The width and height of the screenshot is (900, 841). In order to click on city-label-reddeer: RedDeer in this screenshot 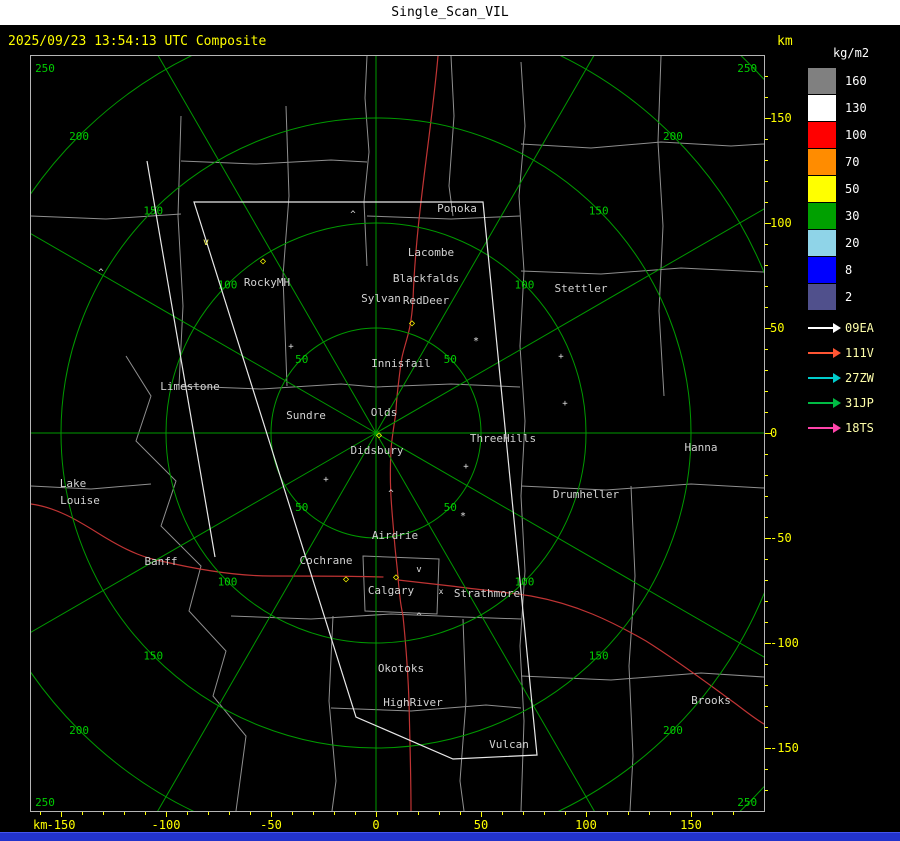, I will do `click(426, 300)`.